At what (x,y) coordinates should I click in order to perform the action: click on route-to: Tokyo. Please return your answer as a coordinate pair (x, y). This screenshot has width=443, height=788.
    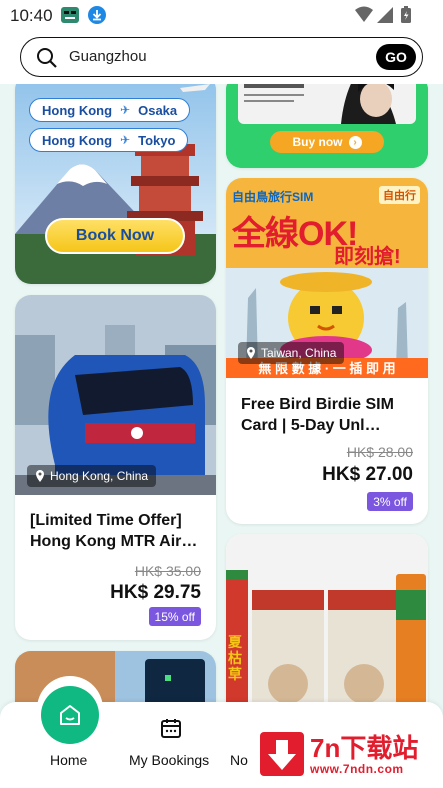
    Looking at the image, I should click on (157, 140).